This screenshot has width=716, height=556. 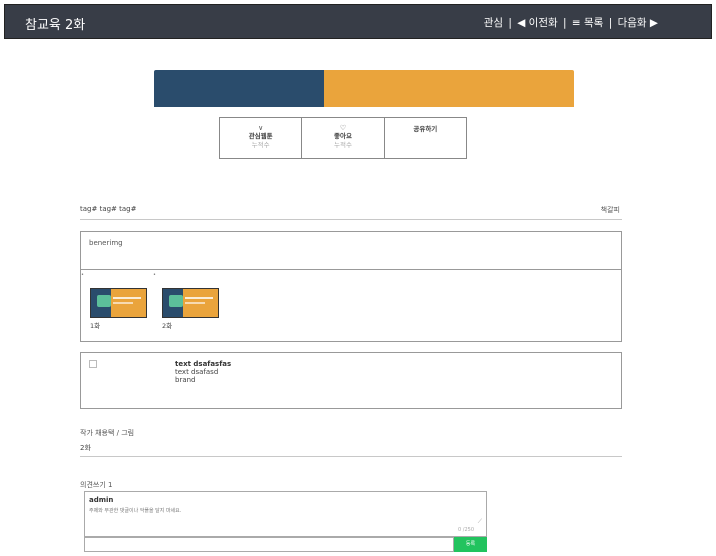 What do you see at coordinates (203, 364) in the screenshot?
I see `info-title: text dsafasfas` at bounding box center [203, 364].